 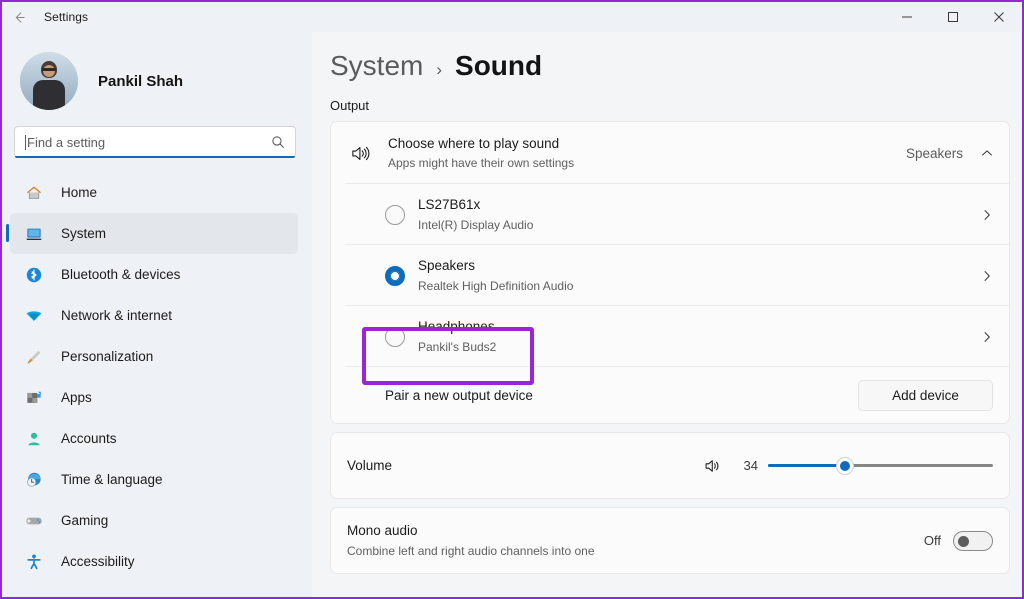 What do you see at coordinates (698, 275) in the screenshot?
I see `device-texts: Speakers Realtek High Definition Audio` at bounding box center [698, 275].